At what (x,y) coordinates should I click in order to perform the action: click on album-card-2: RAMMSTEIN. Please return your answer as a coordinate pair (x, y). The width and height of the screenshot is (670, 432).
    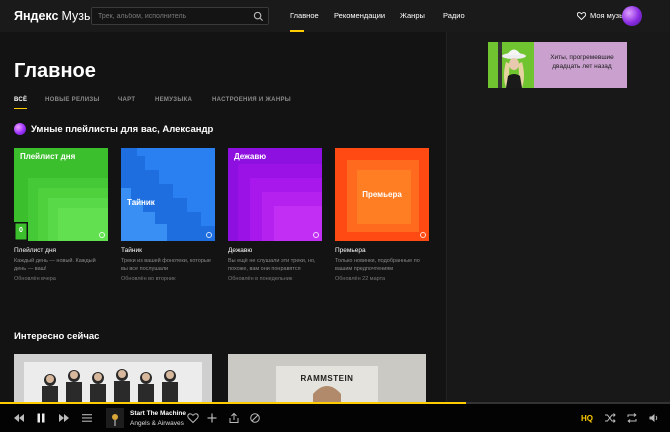
    Looking at the image, I should click on (327, 379).